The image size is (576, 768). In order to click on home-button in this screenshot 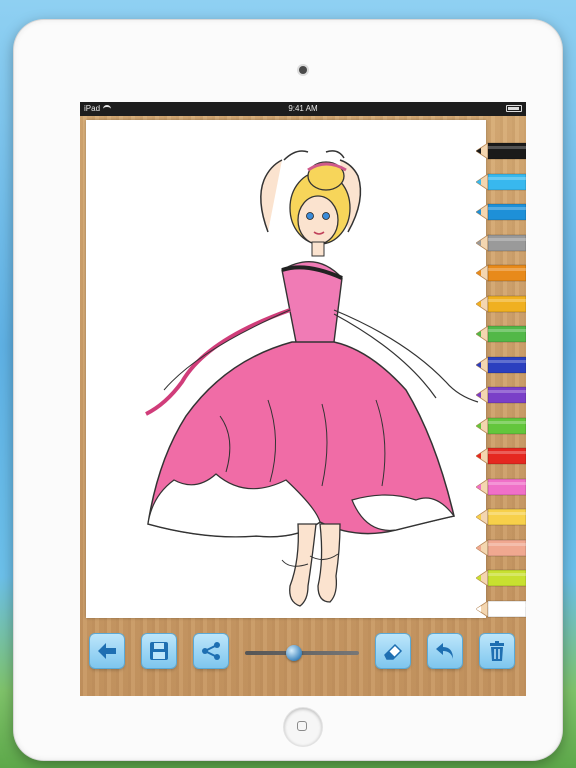, I will do `click(303, 727)`.